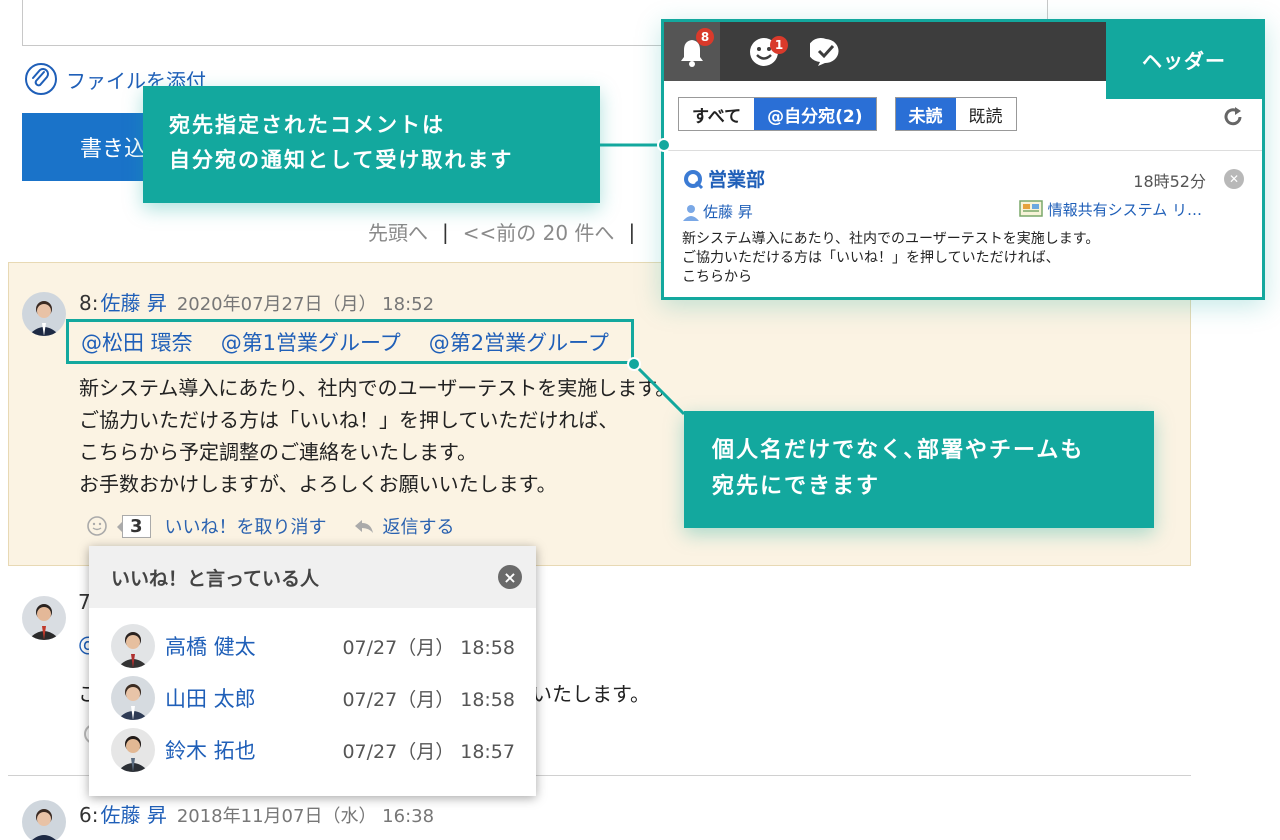  I want to click on comment-actions: 3 いいね！を取り消す 返信する, so click(270, 526).